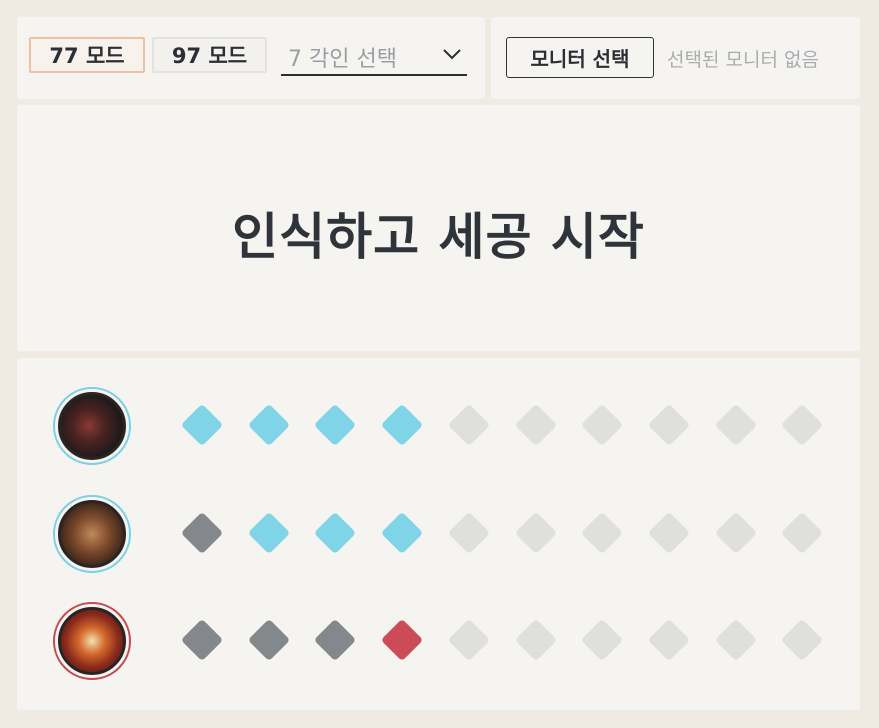  Describe the element at coordinates (580, 57) in the screenshot. I see `monitor-select-button: 모니터 선택` at that location.